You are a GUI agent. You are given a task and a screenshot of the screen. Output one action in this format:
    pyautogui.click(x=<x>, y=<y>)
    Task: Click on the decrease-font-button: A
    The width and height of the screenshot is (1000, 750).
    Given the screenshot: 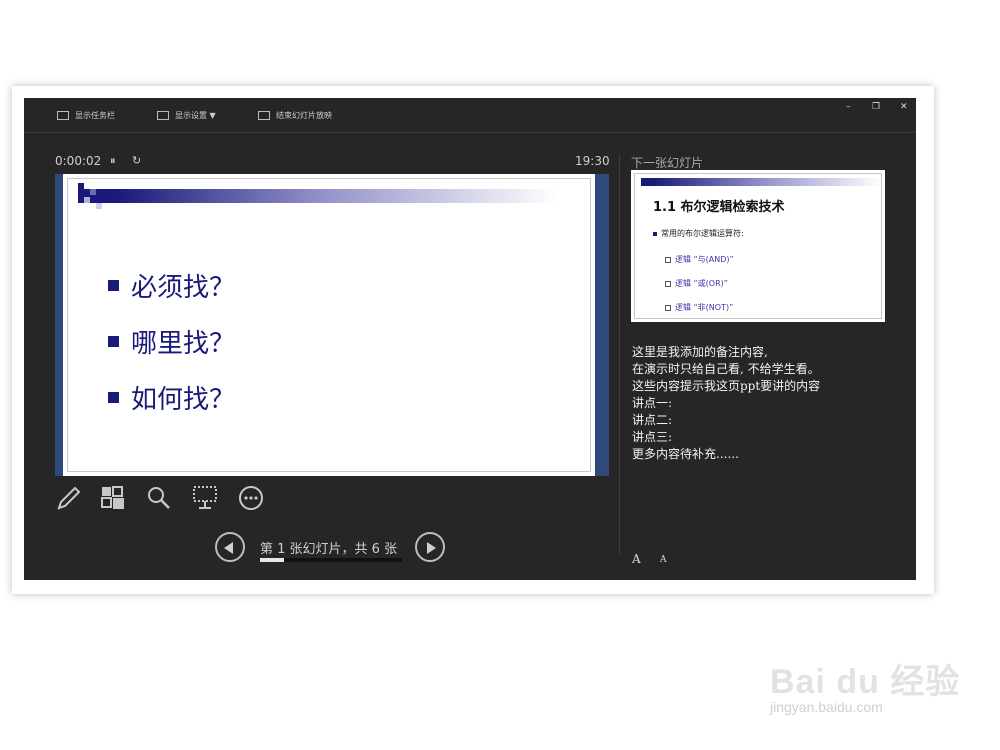 What is the action you would take?
    pyautogui.click(x=663, y=560)
    